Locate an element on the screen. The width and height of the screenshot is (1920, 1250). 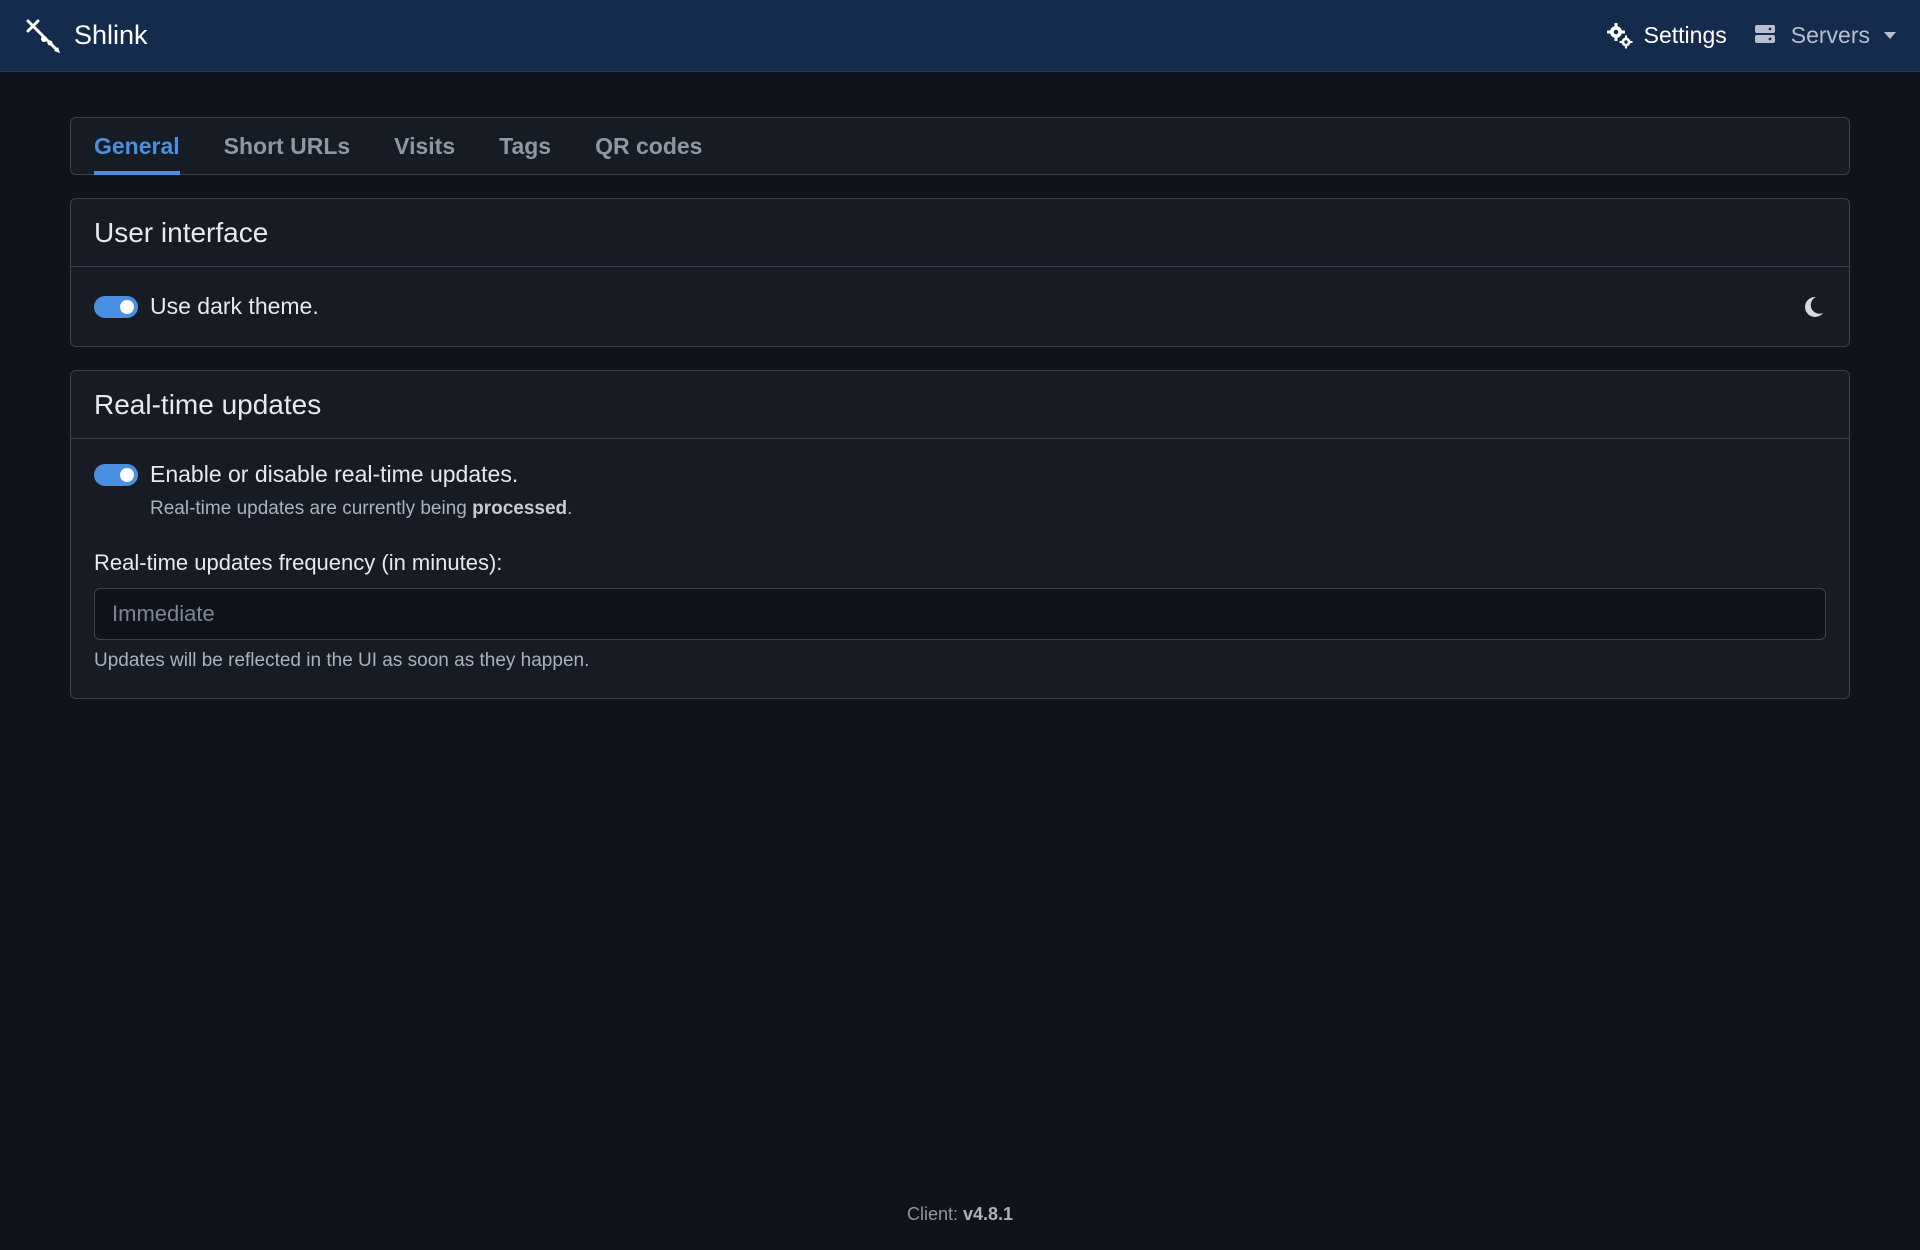
servers-dropdown: Servers is located at coordinates (1824, 36).